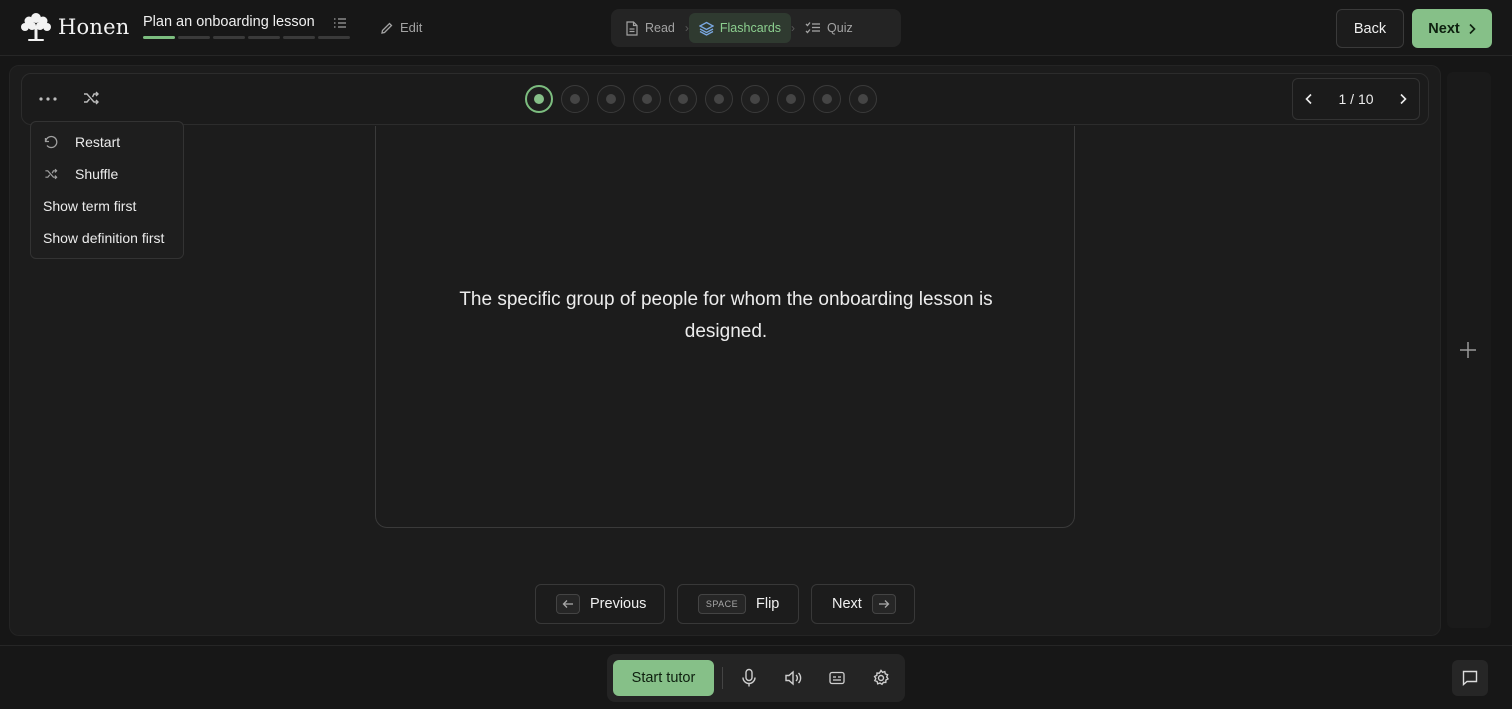 This screenshot has height=709, width=1512. What do you see at coordinates (663, 678) in the screenshot?
I see `start-tutor-button: Start tutor` at bounding box center [663, 678].